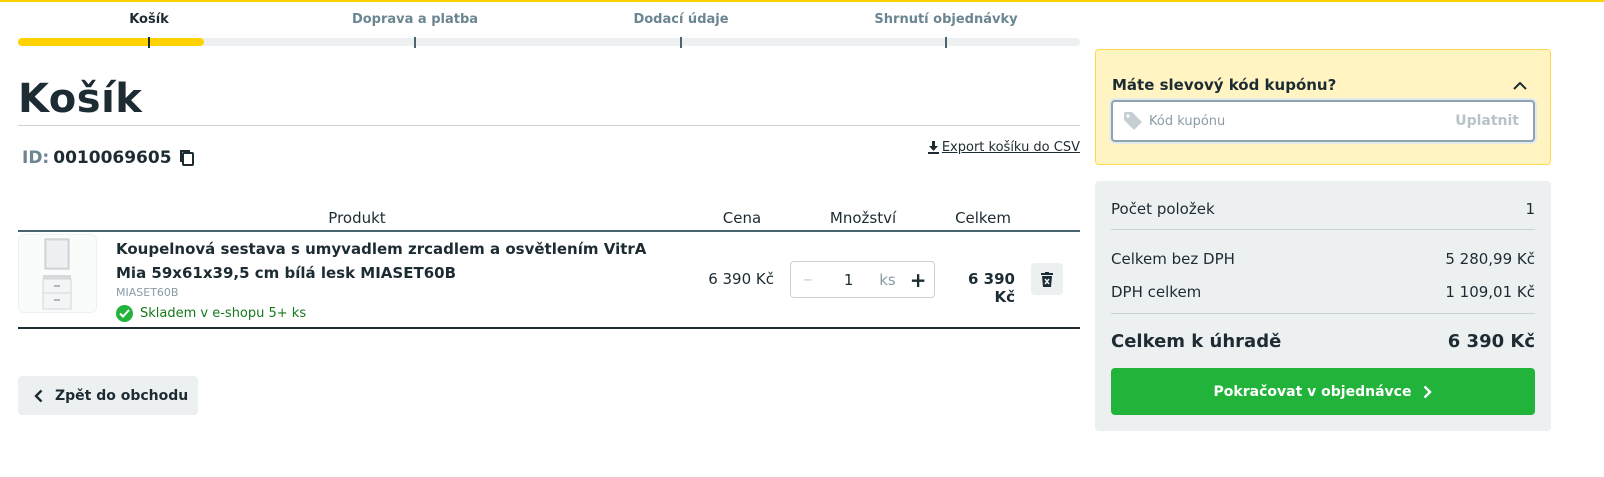  Describe the element at coordinates (1323, 209) in the screenshot. I see `summary-item-count: Počet položek 1` at that location.